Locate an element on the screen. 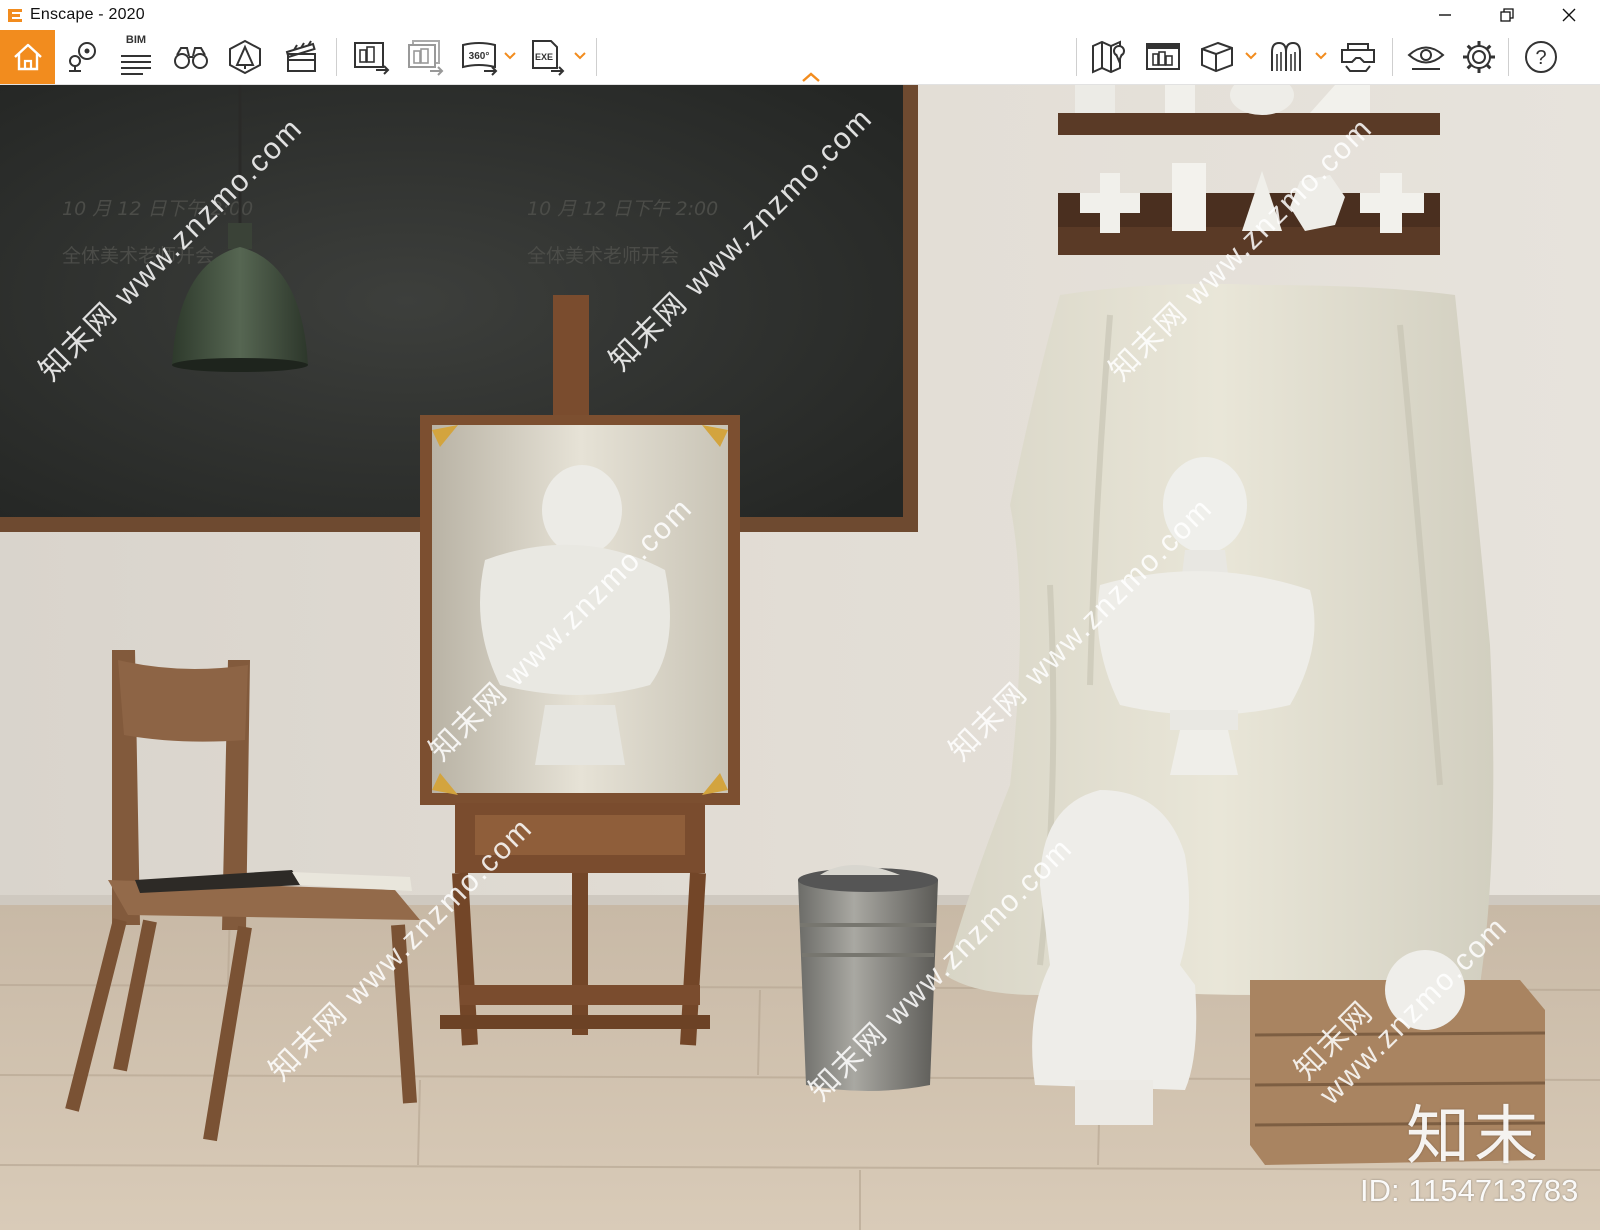 The image size is (1600, 1230). screenshot-icon is located at coordinates (372, 58).